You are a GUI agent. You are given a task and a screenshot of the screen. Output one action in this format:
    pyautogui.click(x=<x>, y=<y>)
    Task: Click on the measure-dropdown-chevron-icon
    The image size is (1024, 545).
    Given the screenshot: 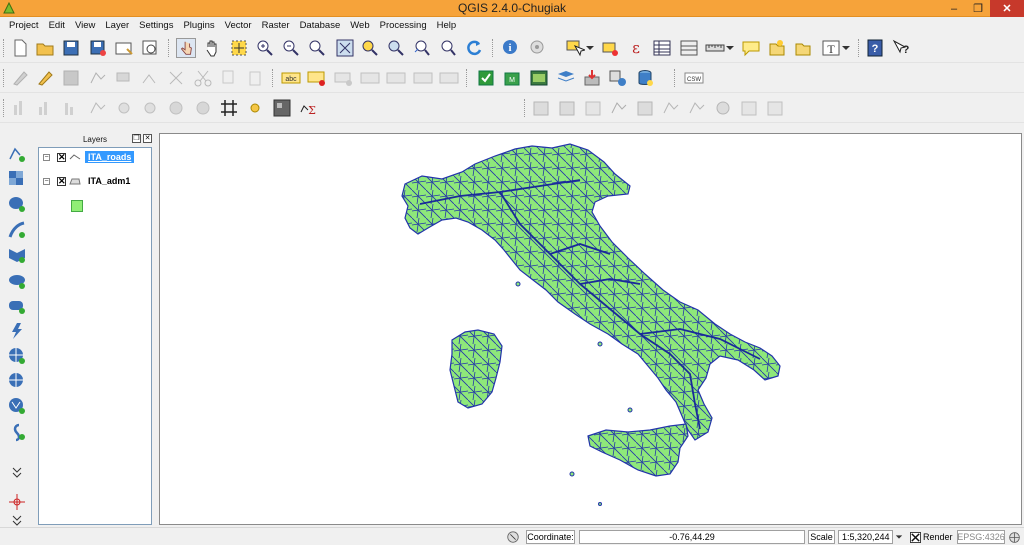 What is the action you would take?
    pyautogui.click(x=730, y=48)
    